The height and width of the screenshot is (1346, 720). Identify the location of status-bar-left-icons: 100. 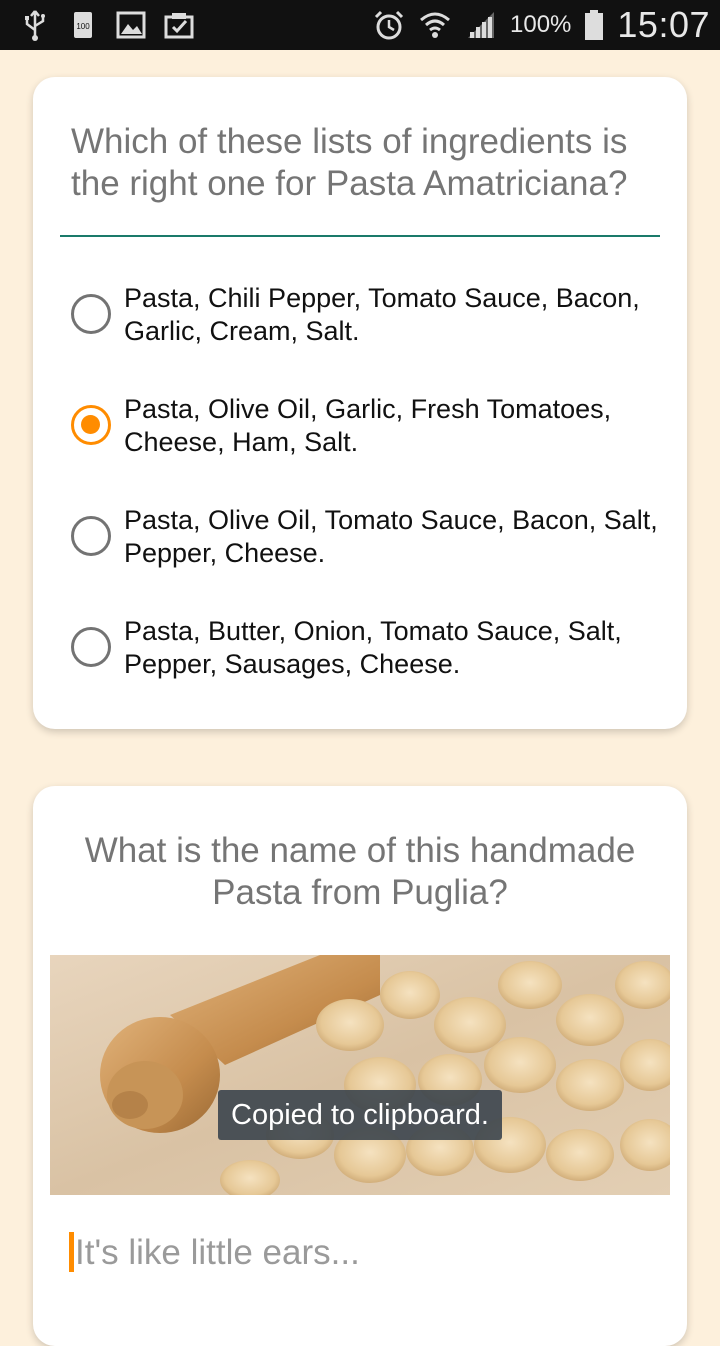
(107, 25).